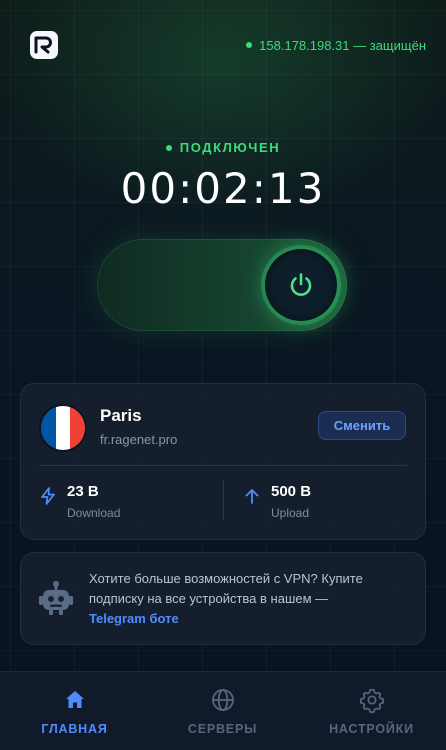 This screenshot has width=446, height=750. I want to click on ip-status: 158.178.198.31 — защищён, so click(336, 45).